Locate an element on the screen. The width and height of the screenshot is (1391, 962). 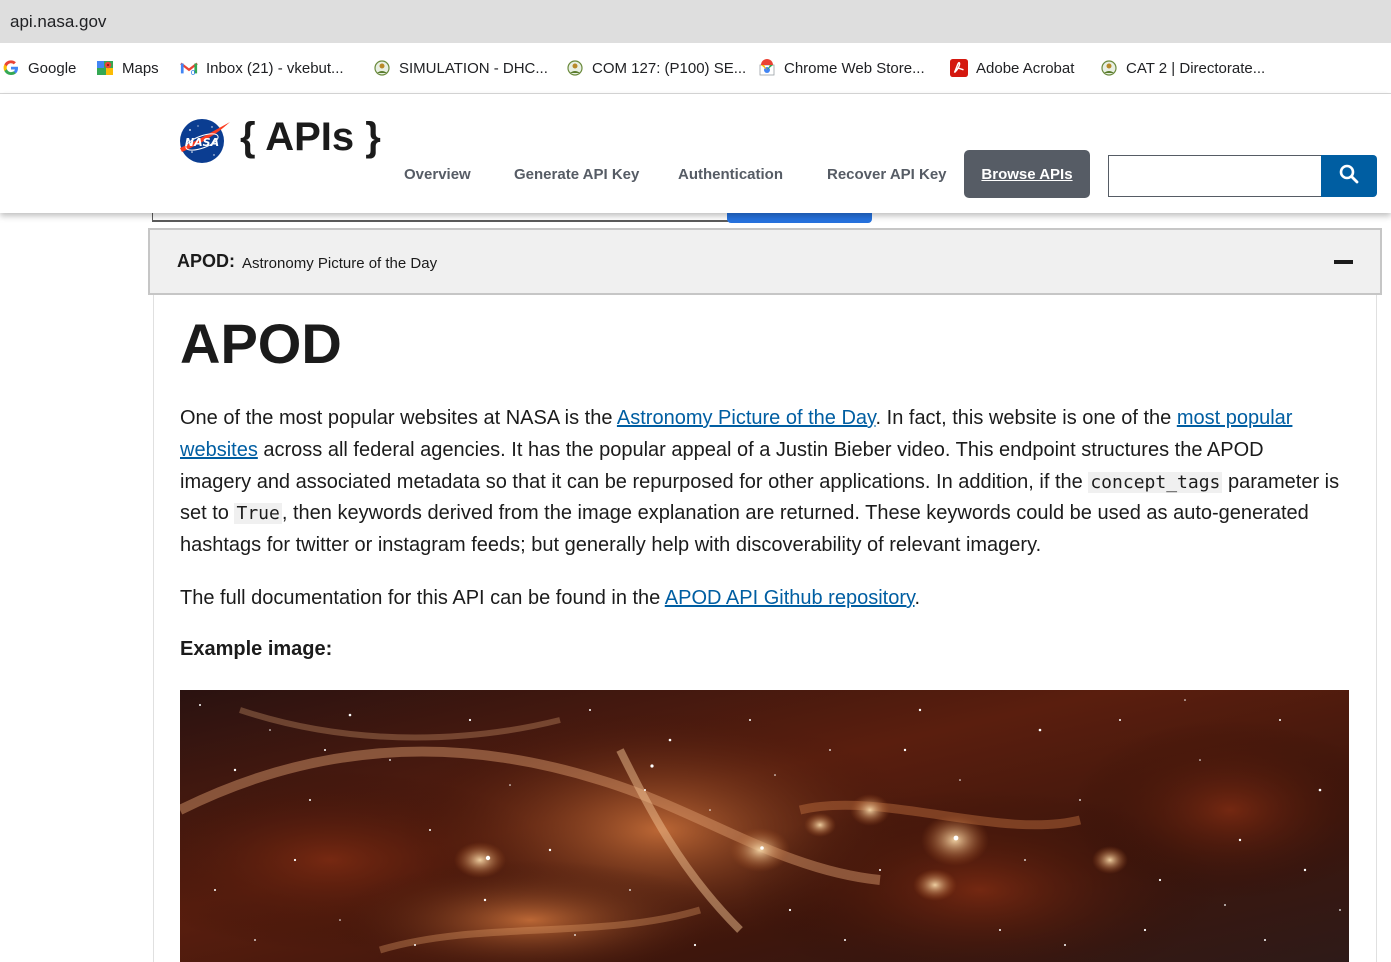
github-repository-link: APOD API Github repository is located at coordinates (790, 598).